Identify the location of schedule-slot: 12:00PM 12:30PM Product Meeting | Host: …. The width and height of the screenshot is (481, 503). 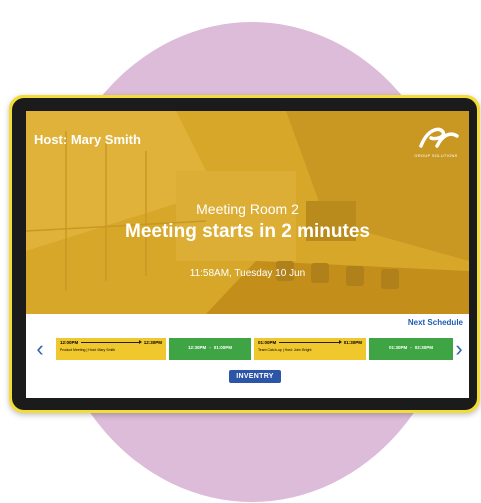
(111, 349).